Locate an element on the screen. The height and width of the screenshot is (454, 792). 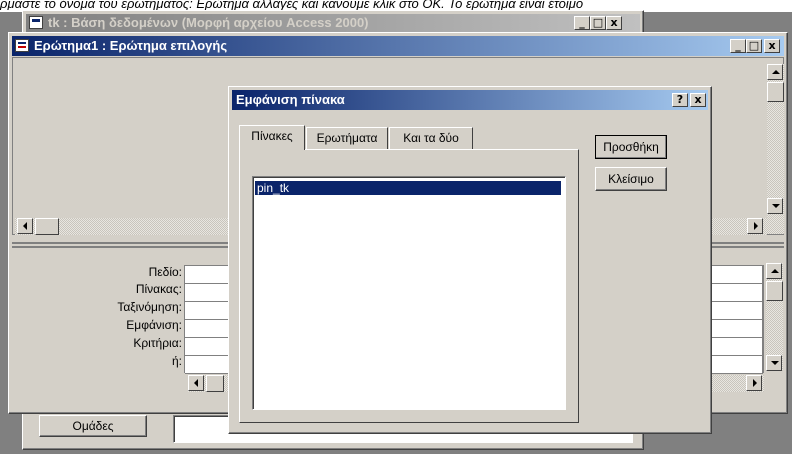
grid-scroll-up-button is located at coordinates (774, 271).